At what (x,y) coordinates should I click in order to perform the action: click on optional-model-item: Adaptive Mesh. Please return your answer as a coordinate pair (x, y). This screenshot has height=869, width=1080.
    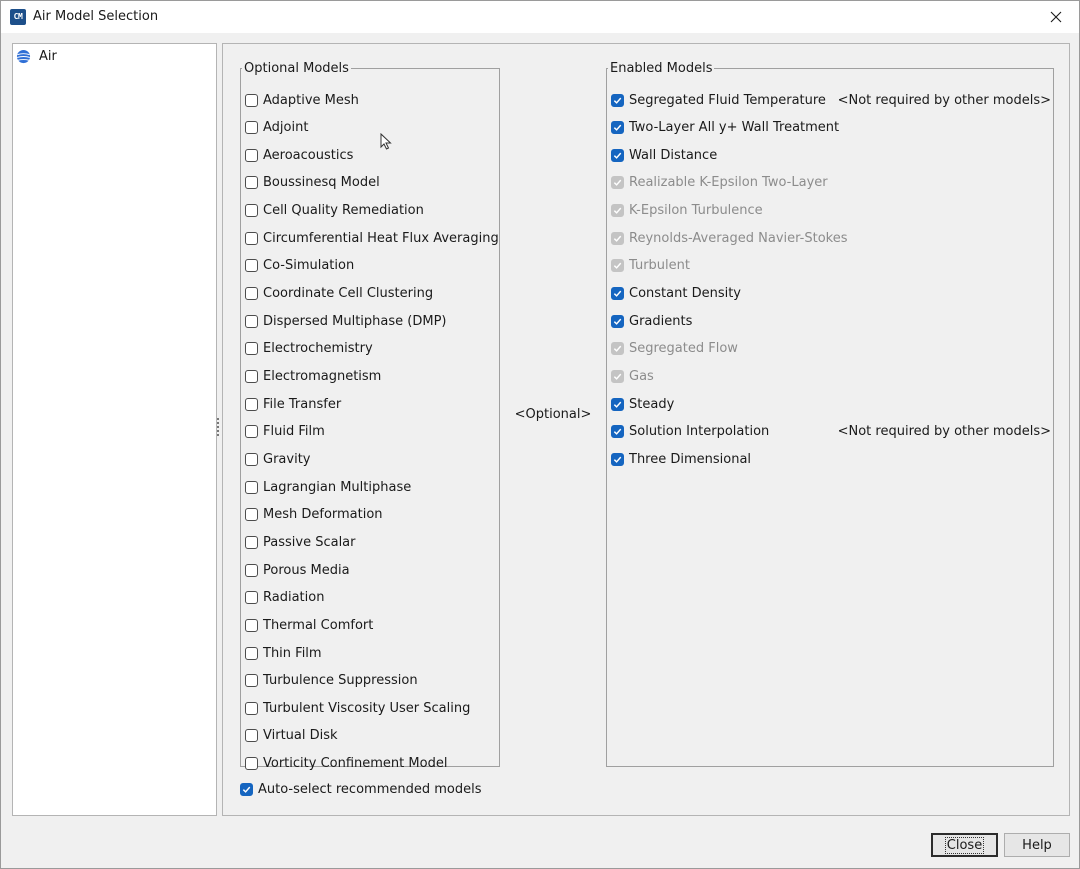
    Looking at the image, I should click on (302, 100).